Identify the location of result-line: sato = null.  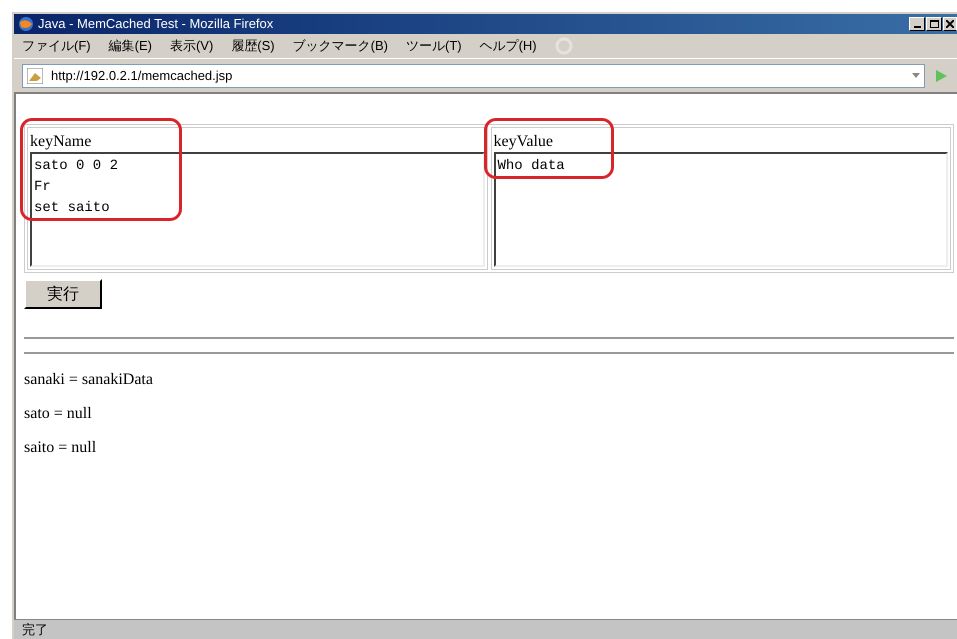
(58, 414).